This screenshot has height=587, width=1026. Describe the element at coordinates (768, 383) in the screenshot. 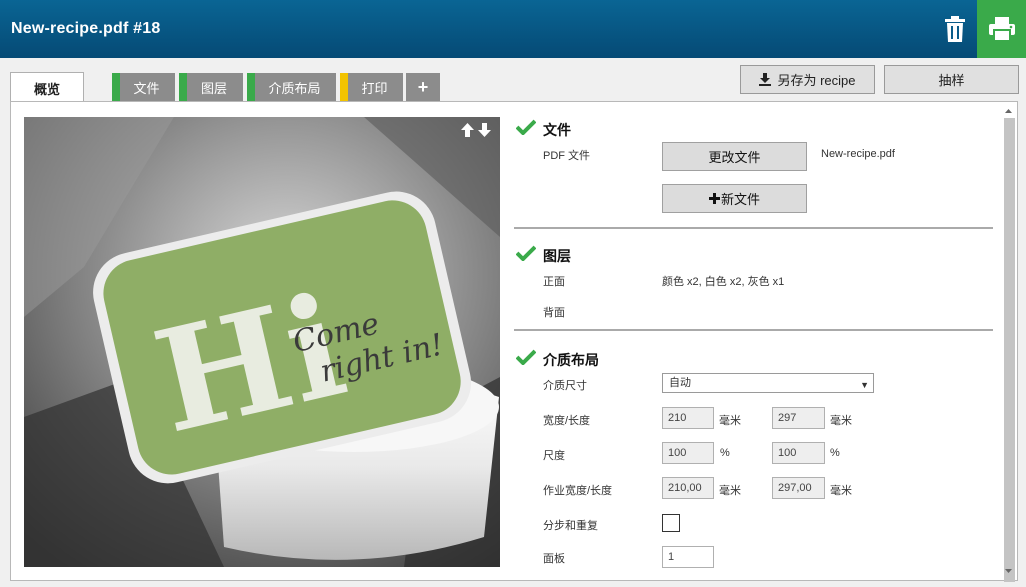

I see `media-size-select: 自动 ▼` at that location.